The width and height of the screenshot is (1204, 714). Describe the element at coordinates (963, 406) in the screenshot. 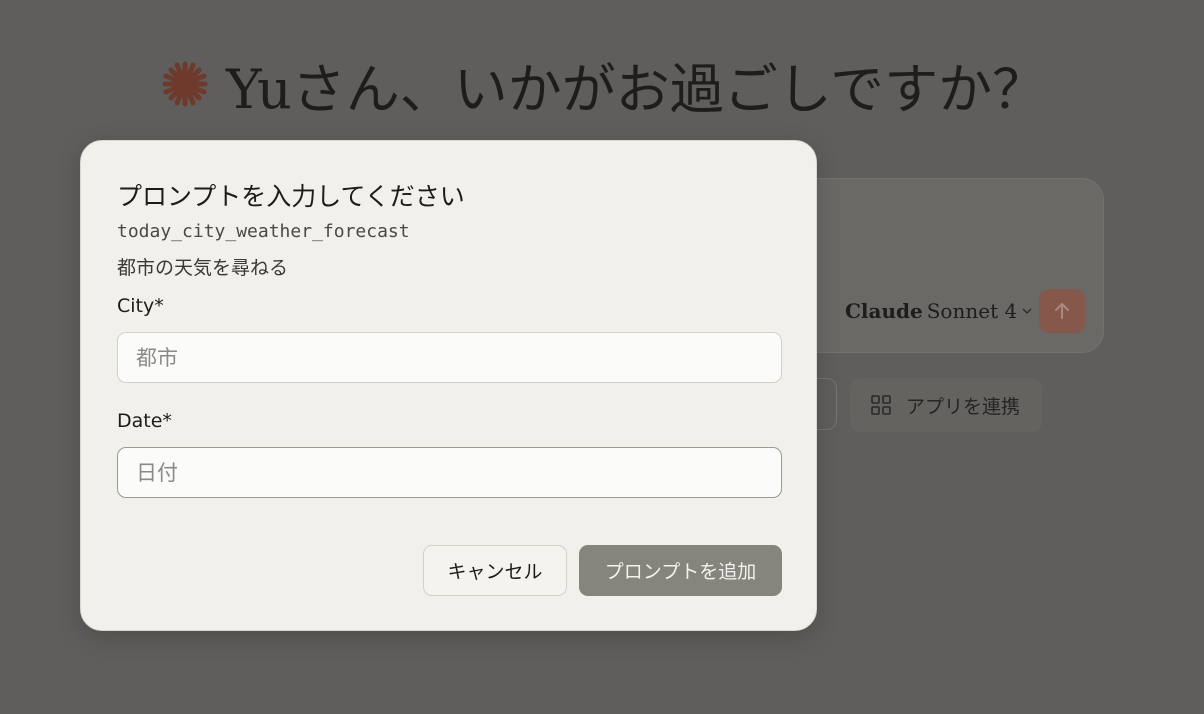

I see `connect-apps-label: アプリを連携` at that location.